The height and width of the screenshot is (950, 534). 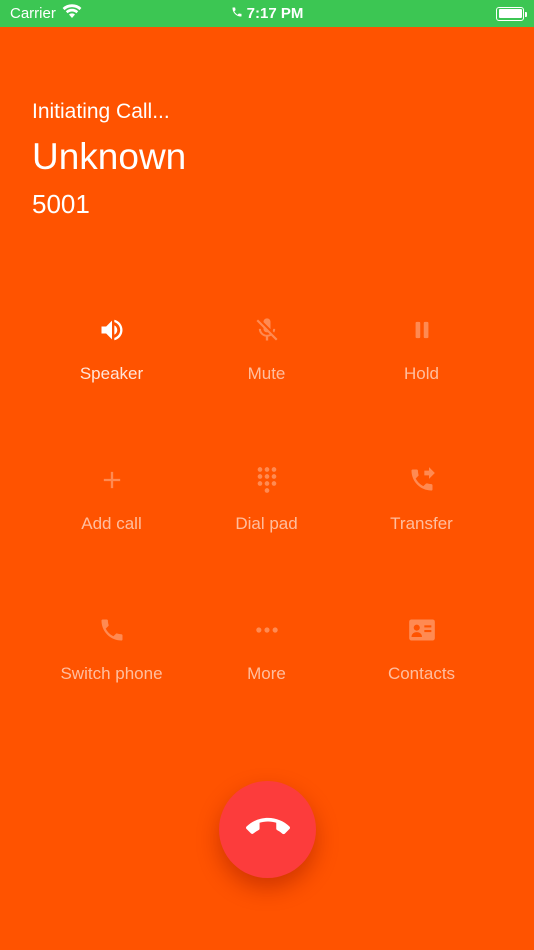 I want to click on battery-icon, so click(x=511, y=13).